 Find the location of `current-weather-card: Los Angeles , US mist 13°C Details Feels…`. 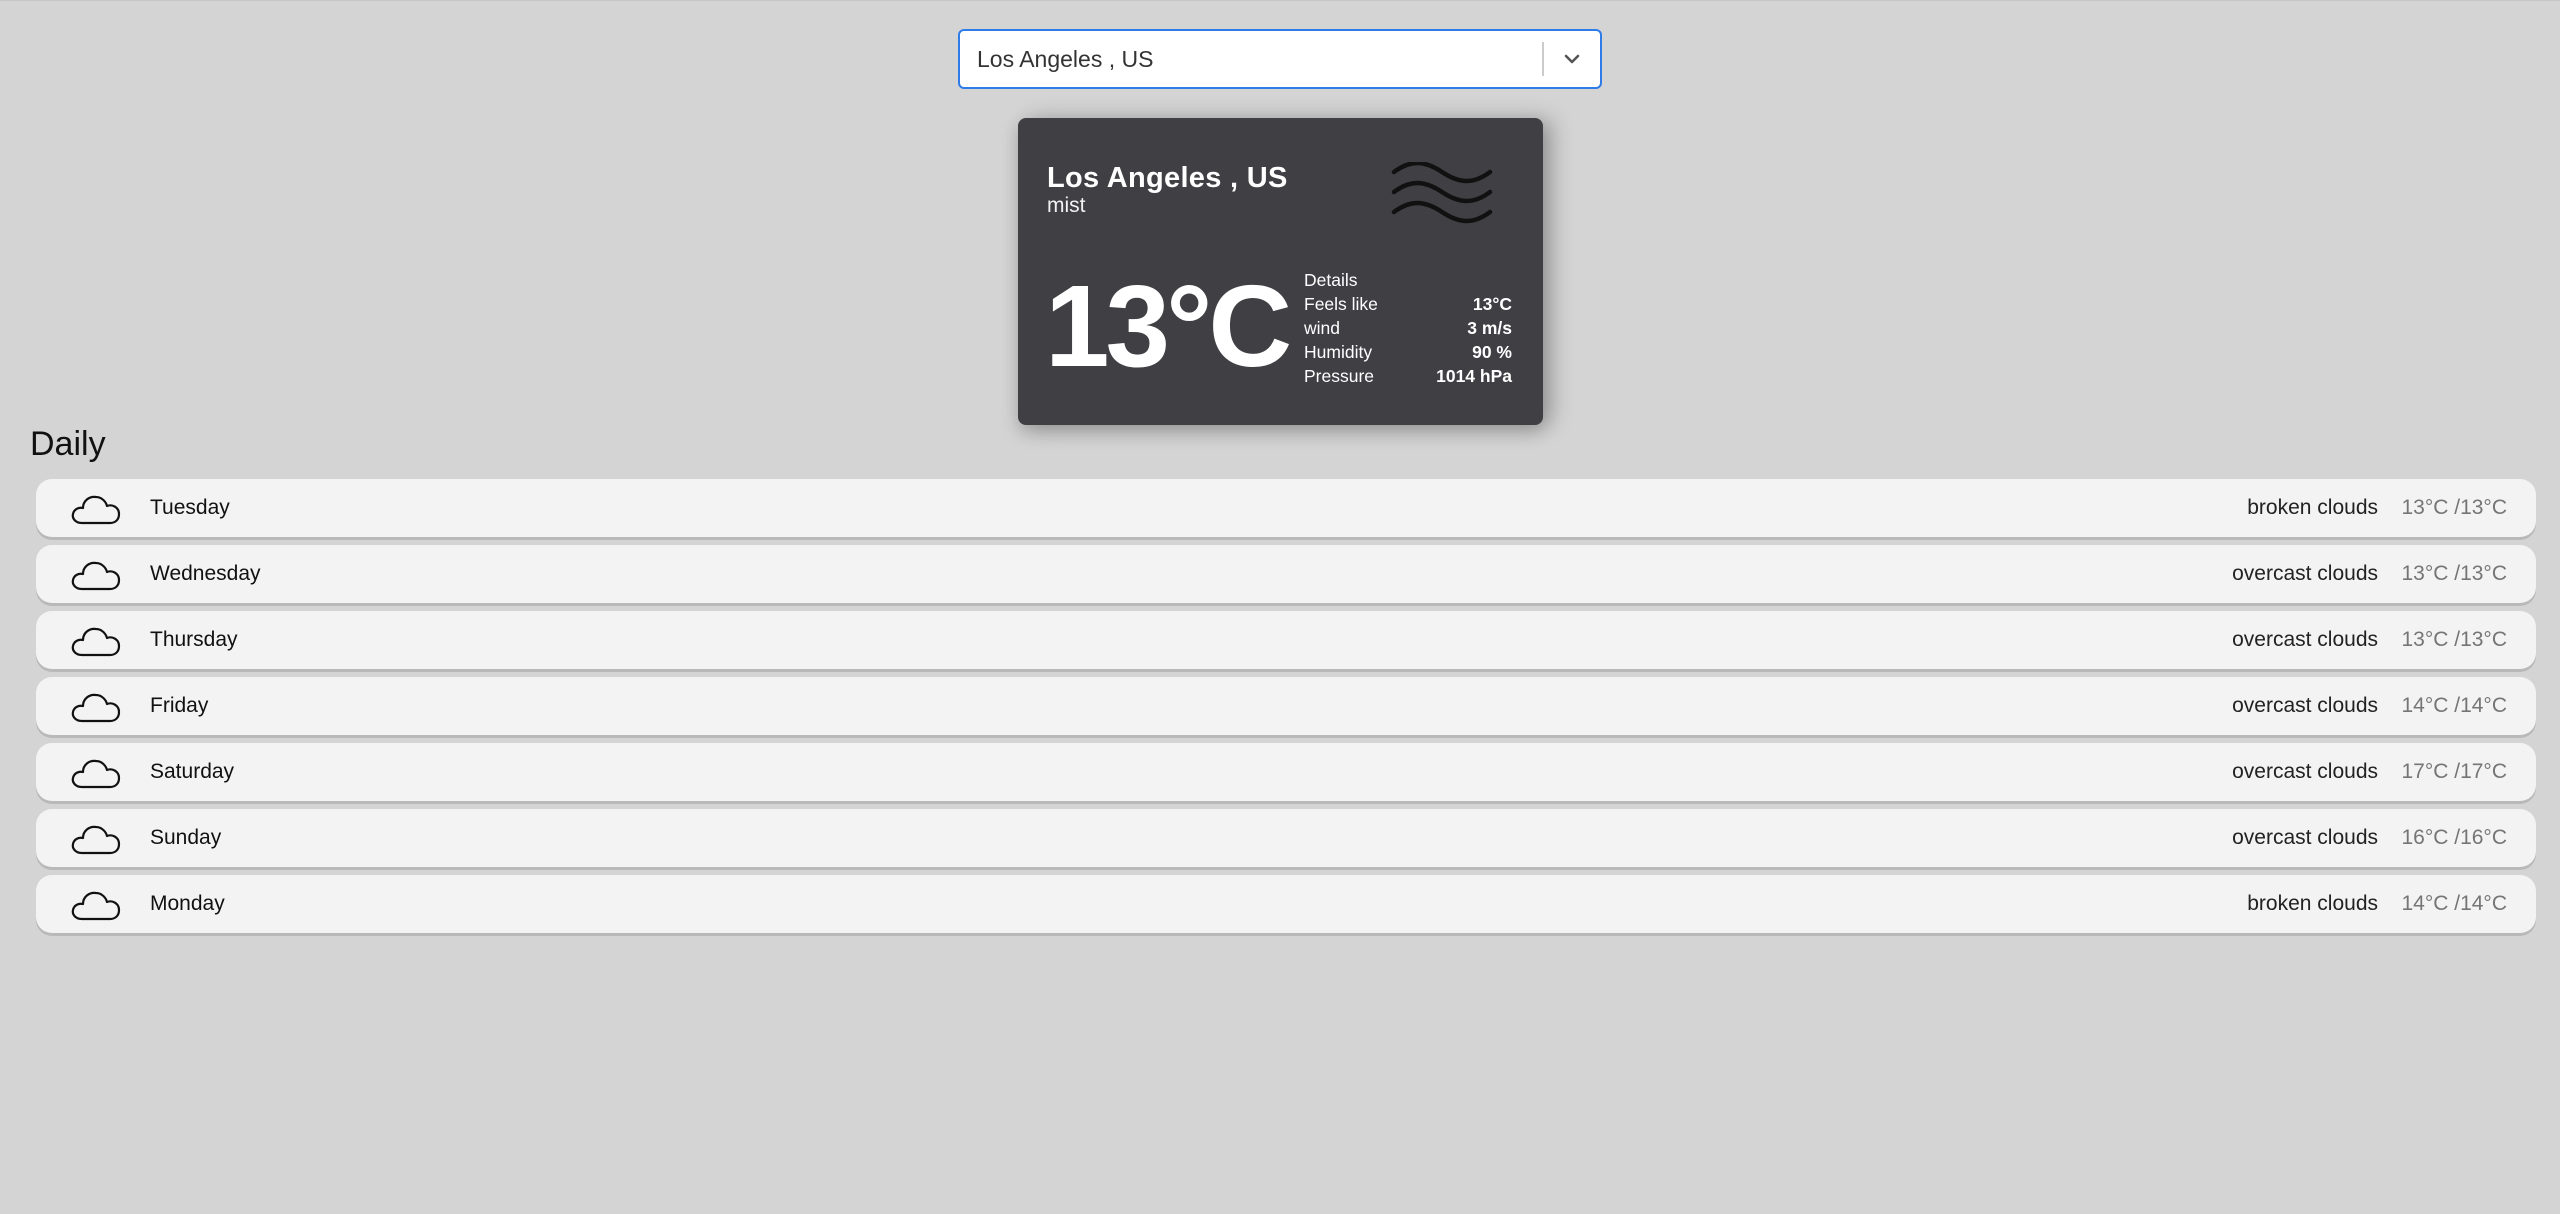

current-weather-card: Los Angeles , US mist 13°C Details Feels… is located at coordinates (1280, 271).